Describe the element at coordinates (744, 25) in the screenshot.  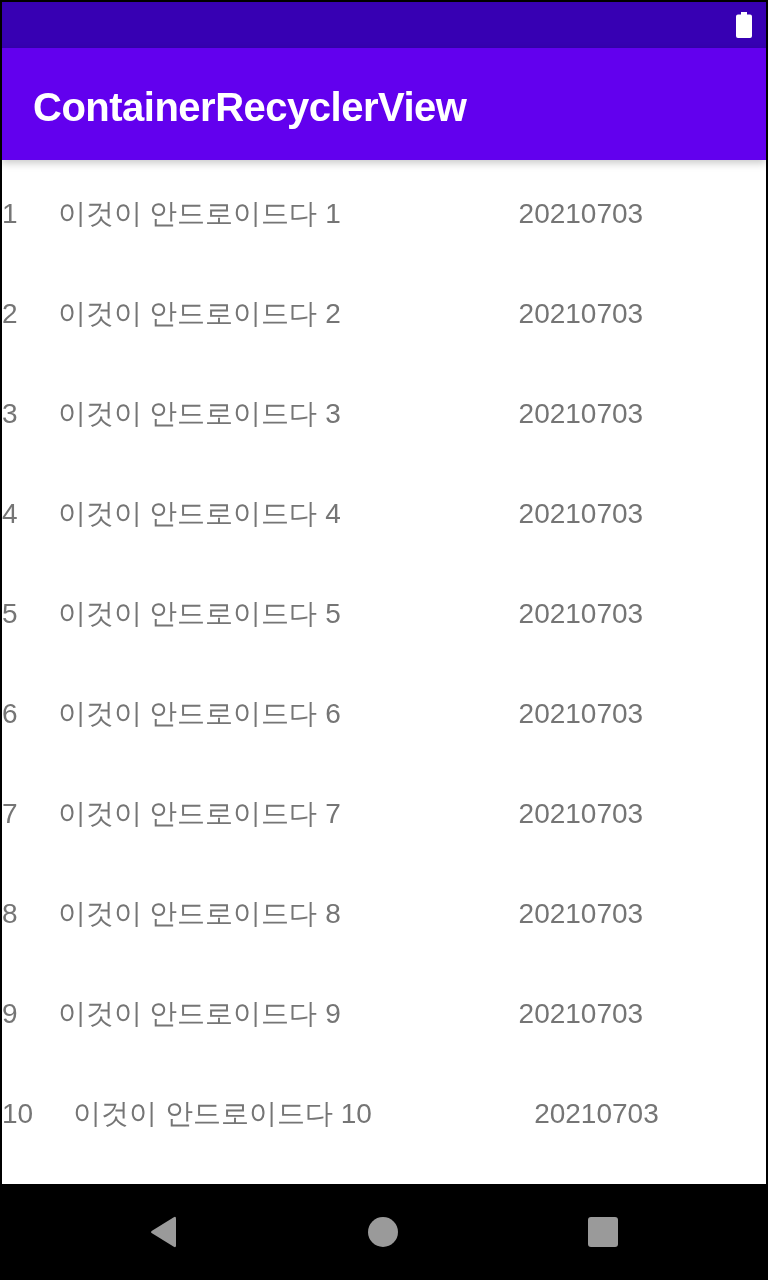
I see `battery-icon` at that location.